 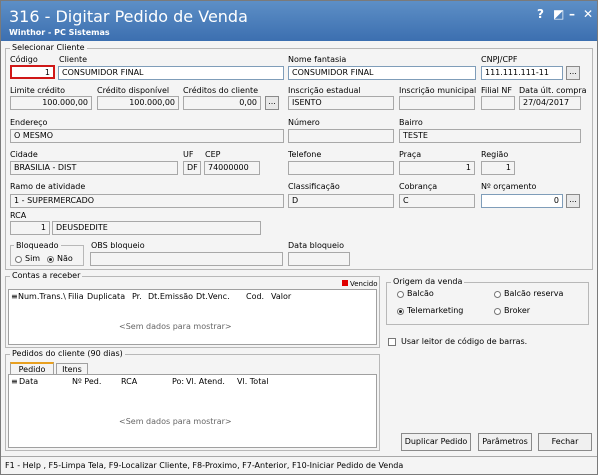 I want to click on bairro-field: TESTE, so click(x=490, y=136).